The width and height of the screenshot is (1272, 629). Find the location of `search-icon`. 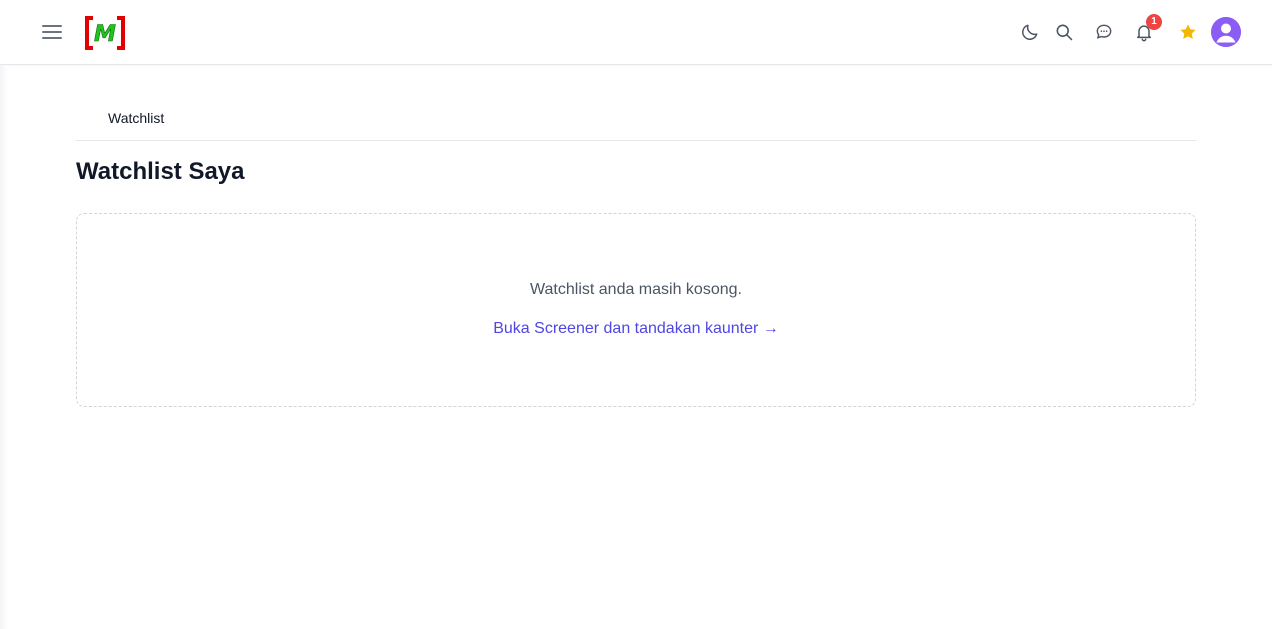

search-icon is located at coordinates (1064, 32).